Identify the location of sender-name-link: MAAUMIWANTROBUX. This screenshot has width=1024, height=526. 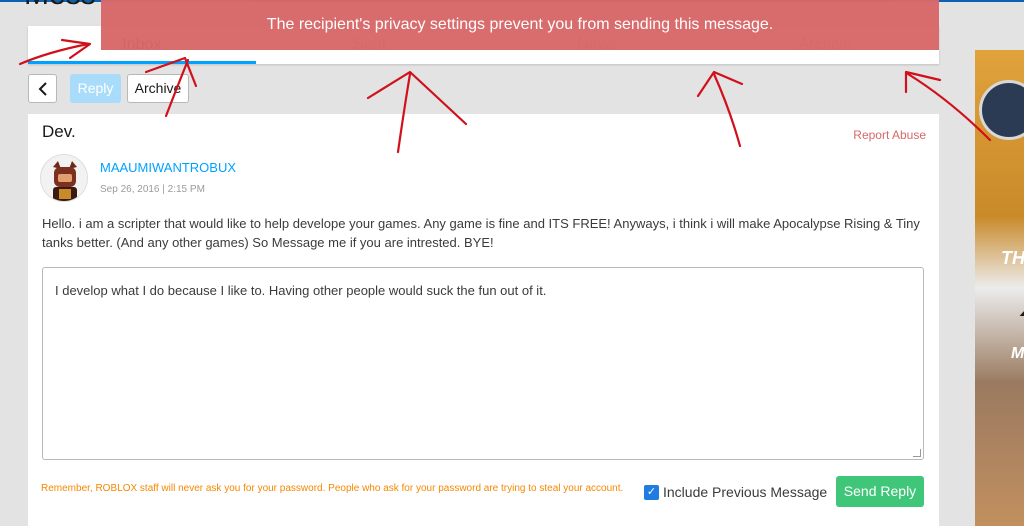
(168, 167).